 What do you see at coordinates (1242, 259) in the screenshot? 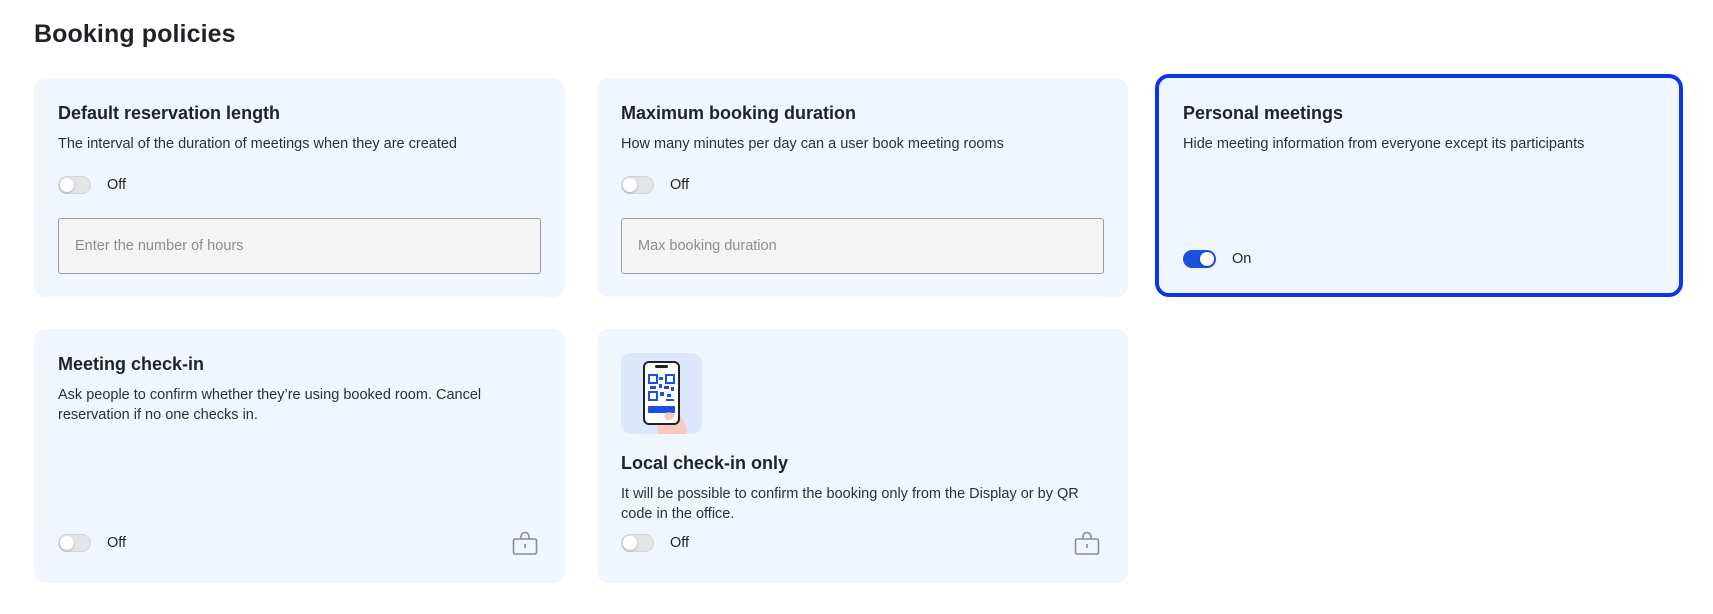
I see `toggle-label: On` at bounding box center [1242, 259].